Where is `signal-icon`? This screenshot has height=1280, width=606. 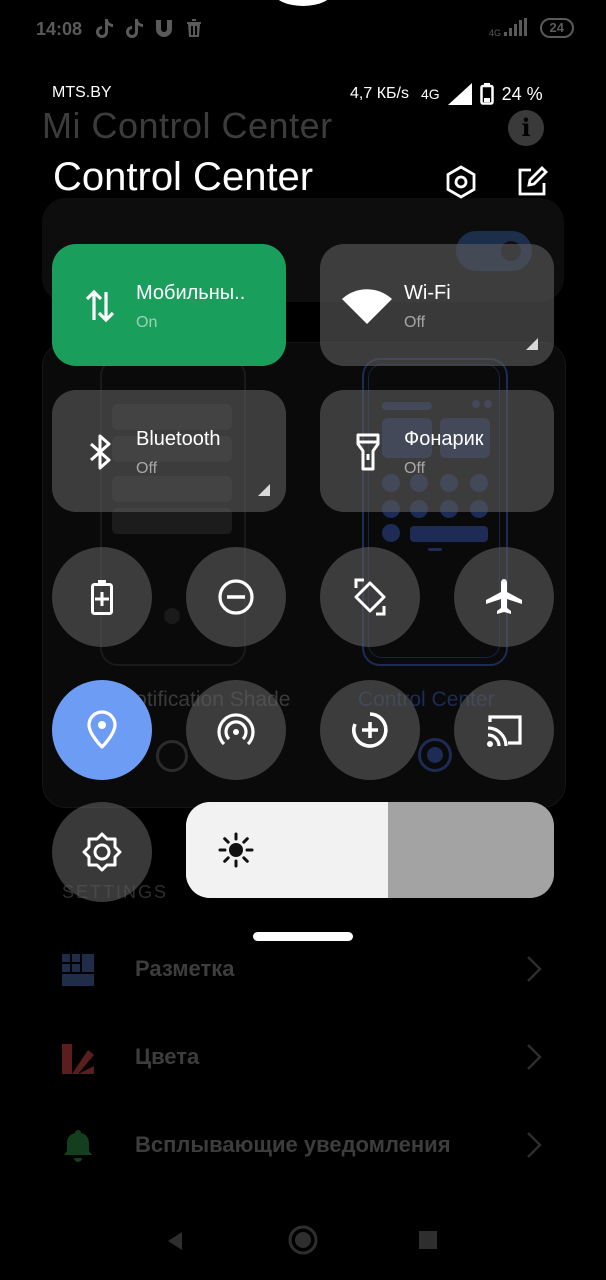
signal-icon is located at coordinates (459, 94).